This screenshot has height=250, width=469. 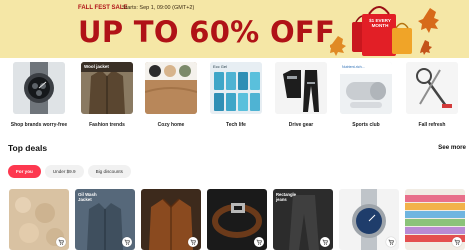 I want to click on watch-image, so click(x=39, y=88).